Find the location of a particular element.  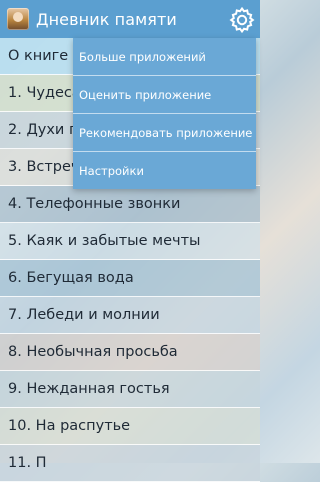

list-item-label: 2. Духи п is located at coordinates (43, 130).